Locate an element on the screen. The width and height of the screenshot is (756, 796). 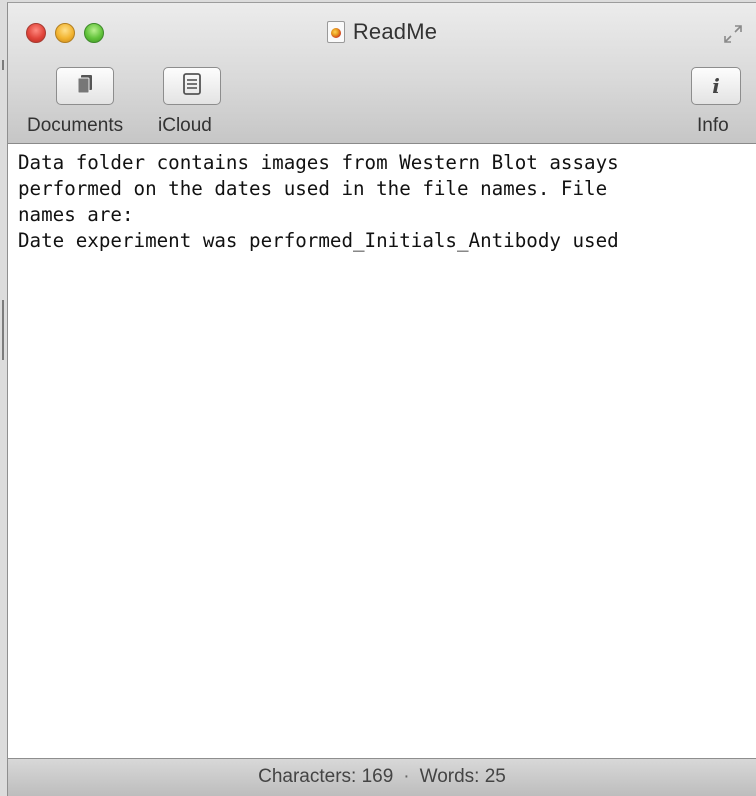
status-bar: Characters: 169 · Words: 25 is located at coordinates (382, 777).